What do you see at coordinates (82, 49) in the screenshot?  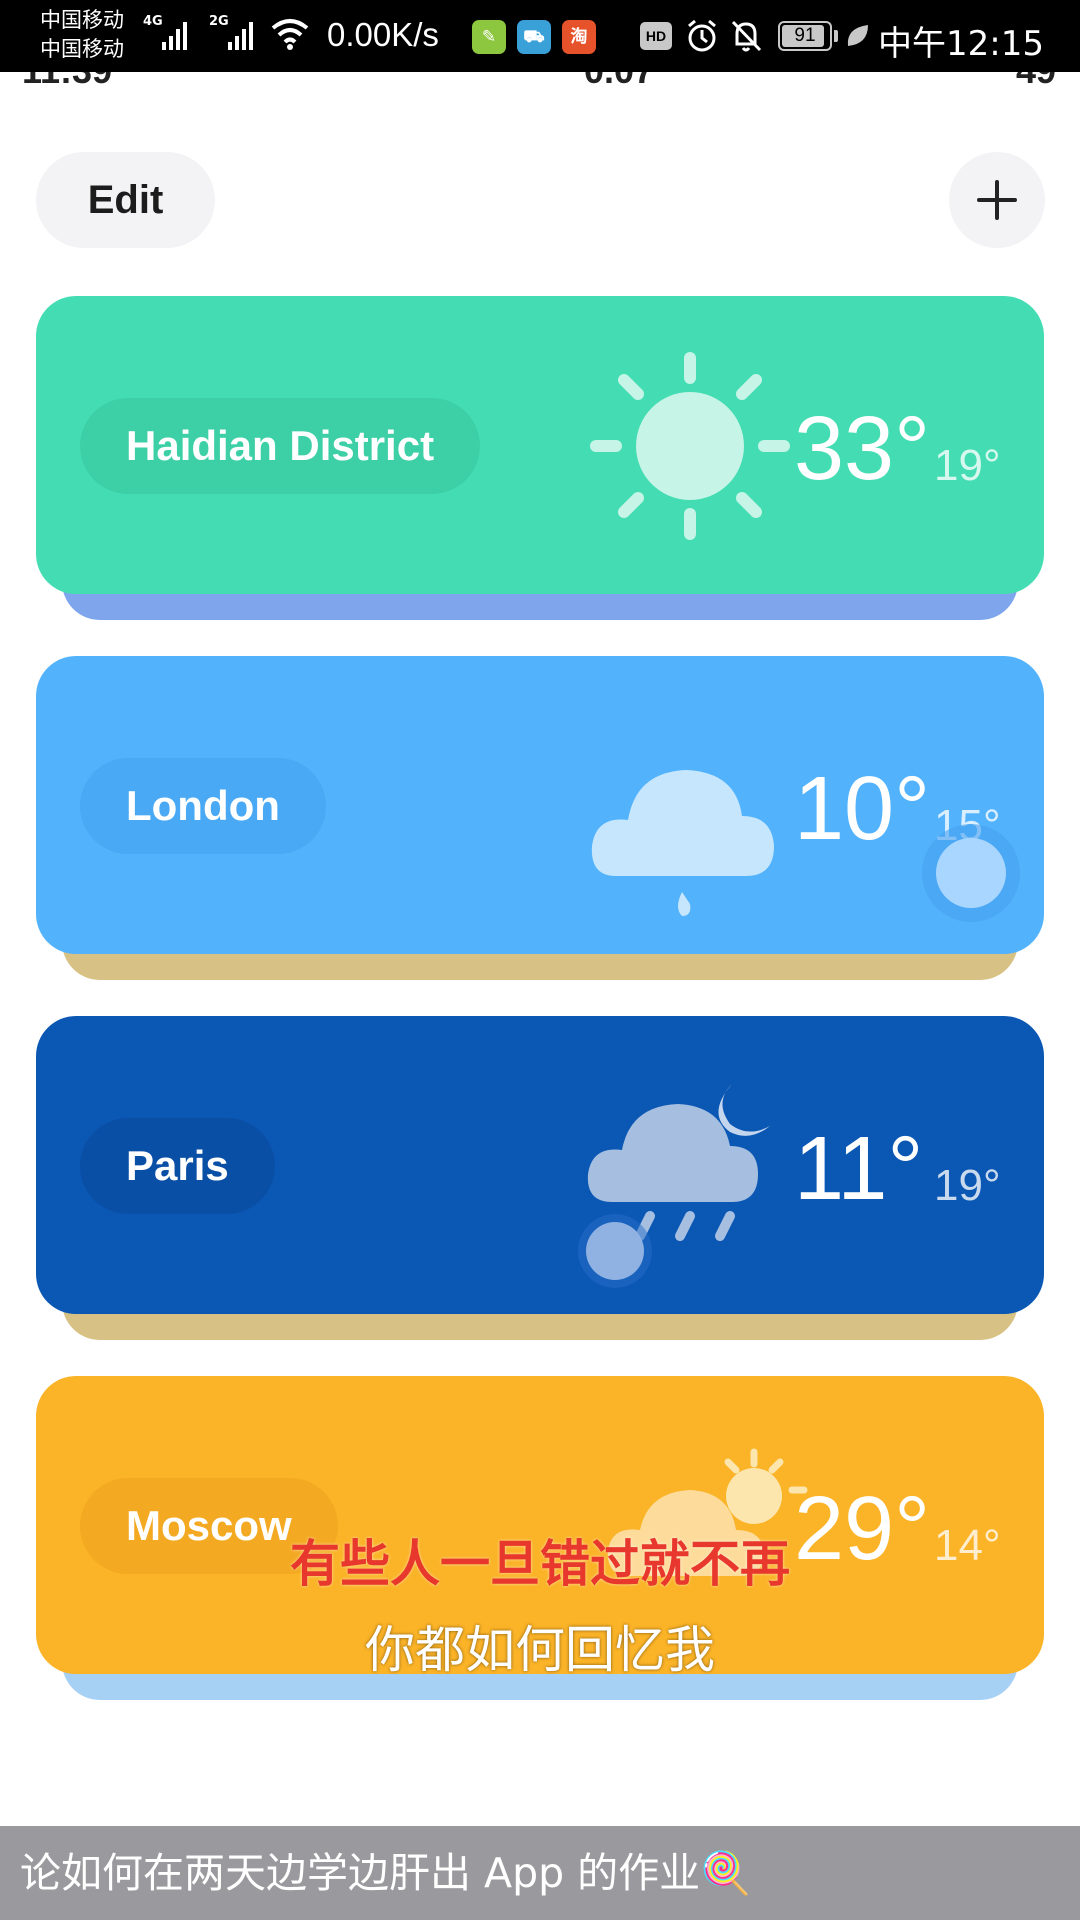 I see `carrier-2-label: 中国移动` at bounding box center [82, 49].